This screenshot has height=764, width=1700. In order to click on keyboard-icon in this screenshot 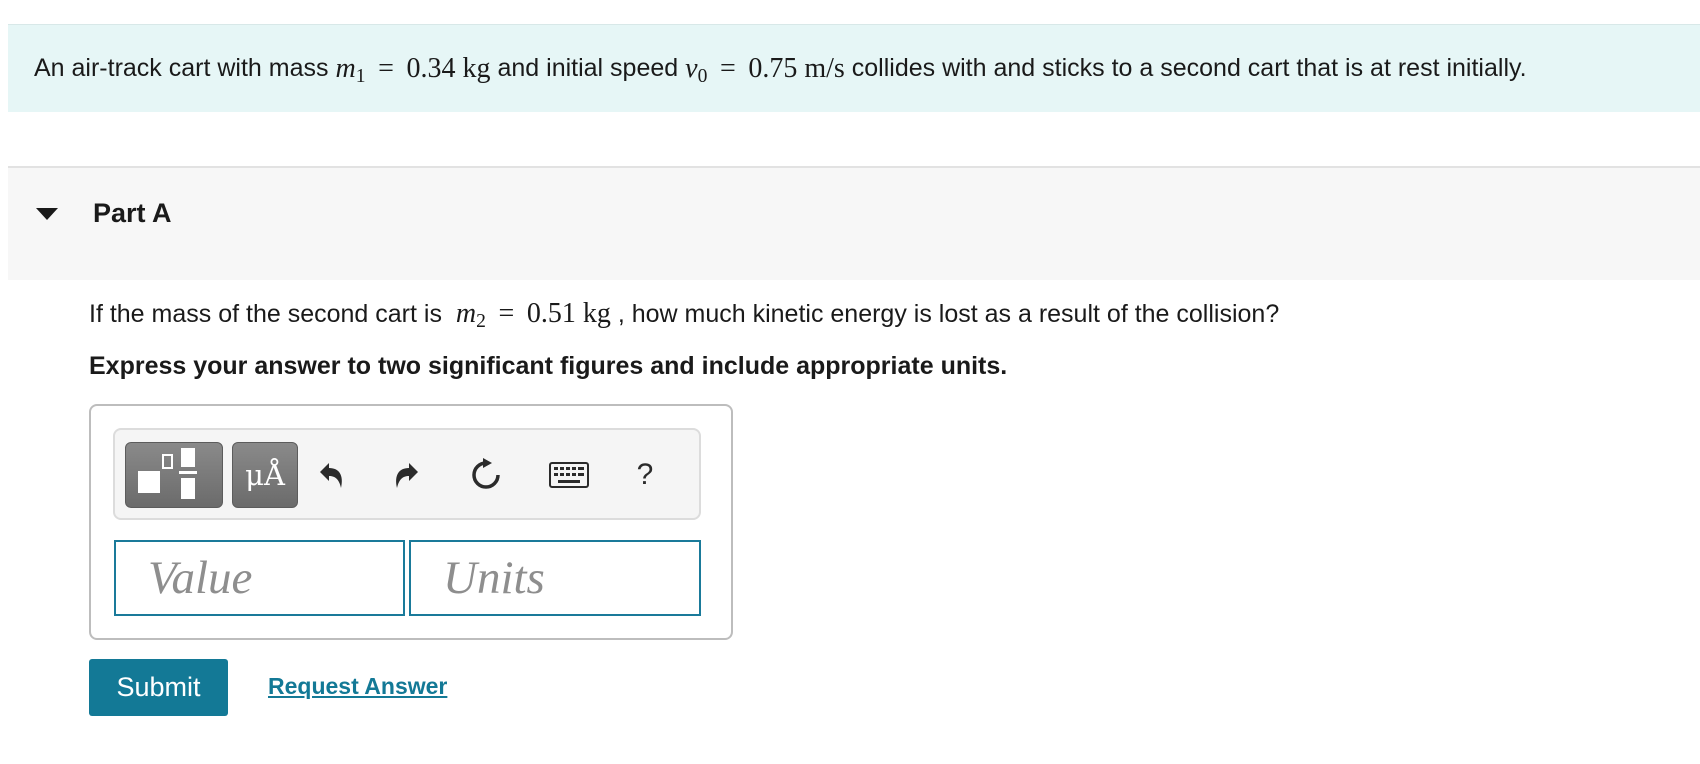, I will do `click(569, 475)`.